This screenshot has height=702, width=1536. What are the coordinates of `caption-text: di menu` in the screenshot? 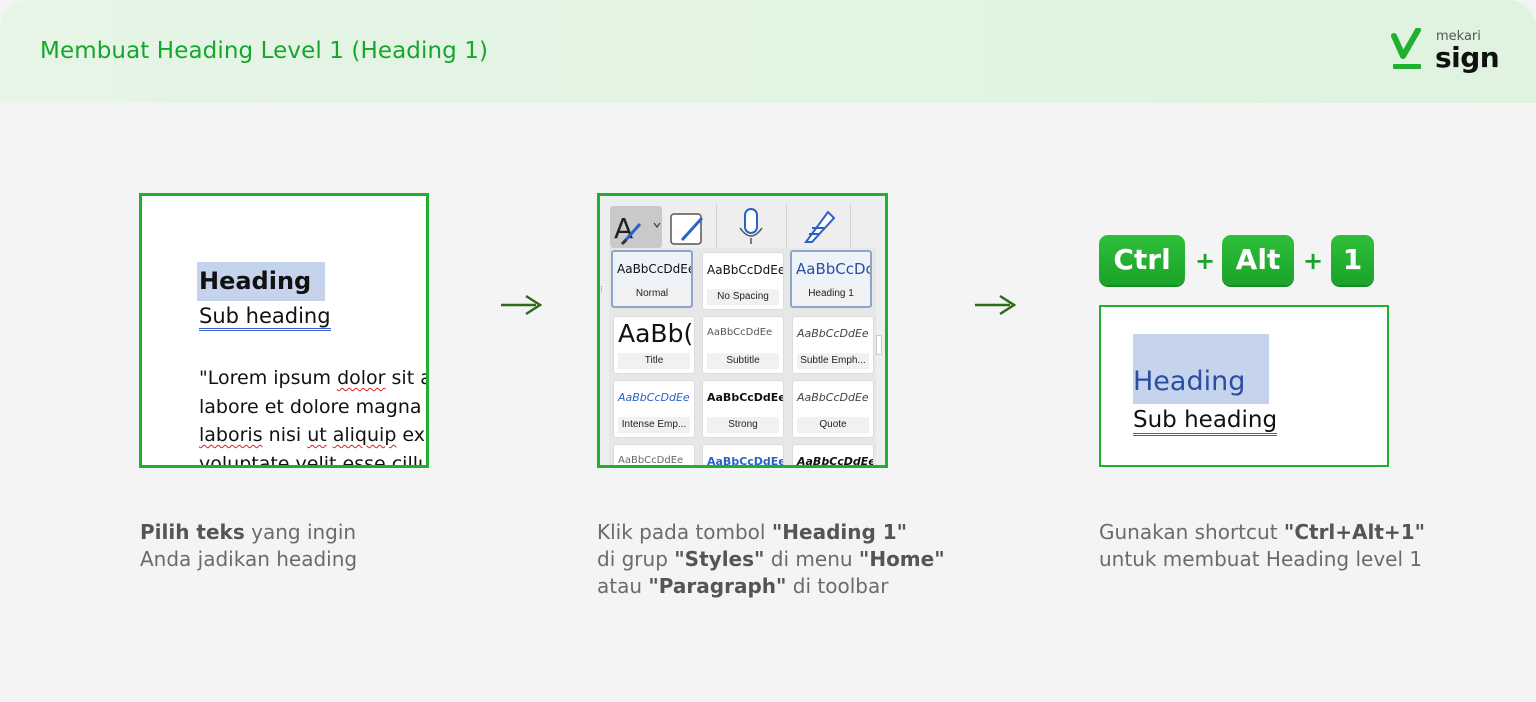 It's located at (811, 559).